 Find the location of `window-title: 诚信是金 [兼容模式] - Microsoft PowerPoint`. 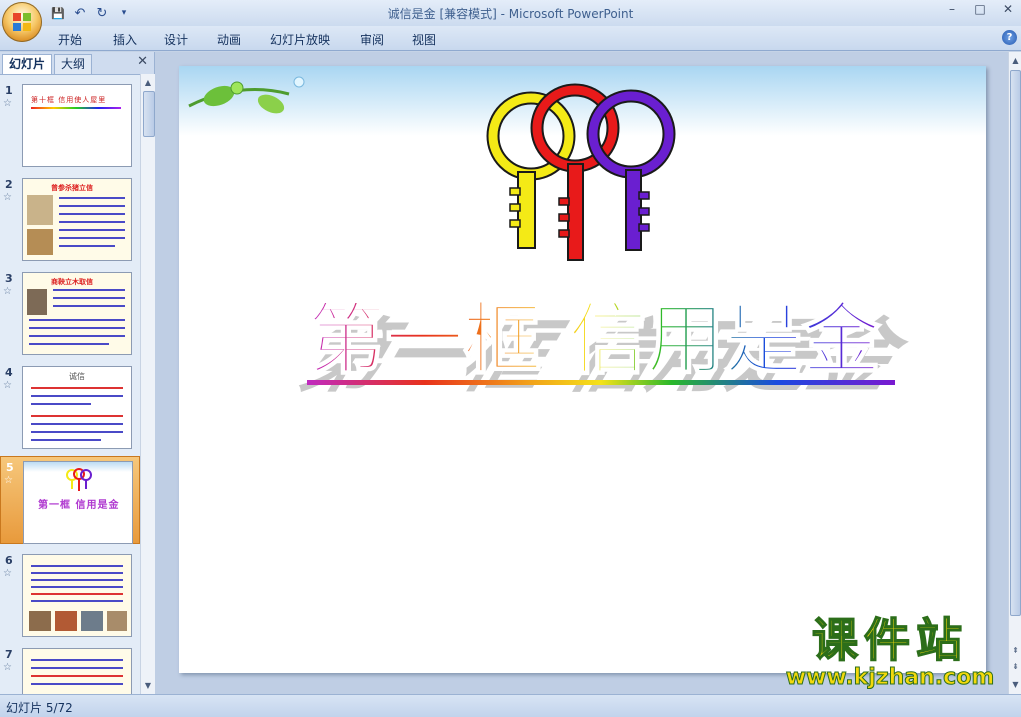

window-title: 诚信是金 [兼容模式] - Microsoft PowerPoint is located at coordinates (510, 14).